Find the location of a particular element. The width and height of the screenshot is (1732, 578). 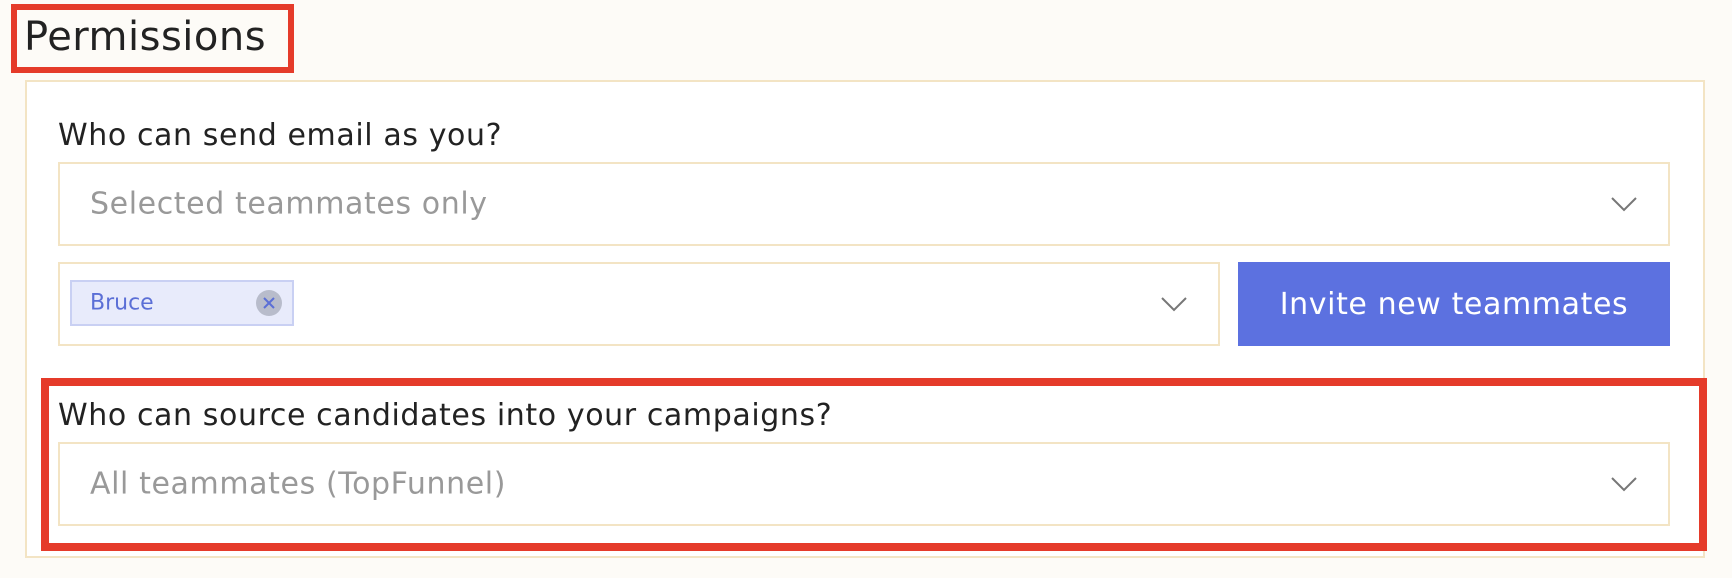

send-email-label: Who can send email as you? is located at coordinates (280, 135).